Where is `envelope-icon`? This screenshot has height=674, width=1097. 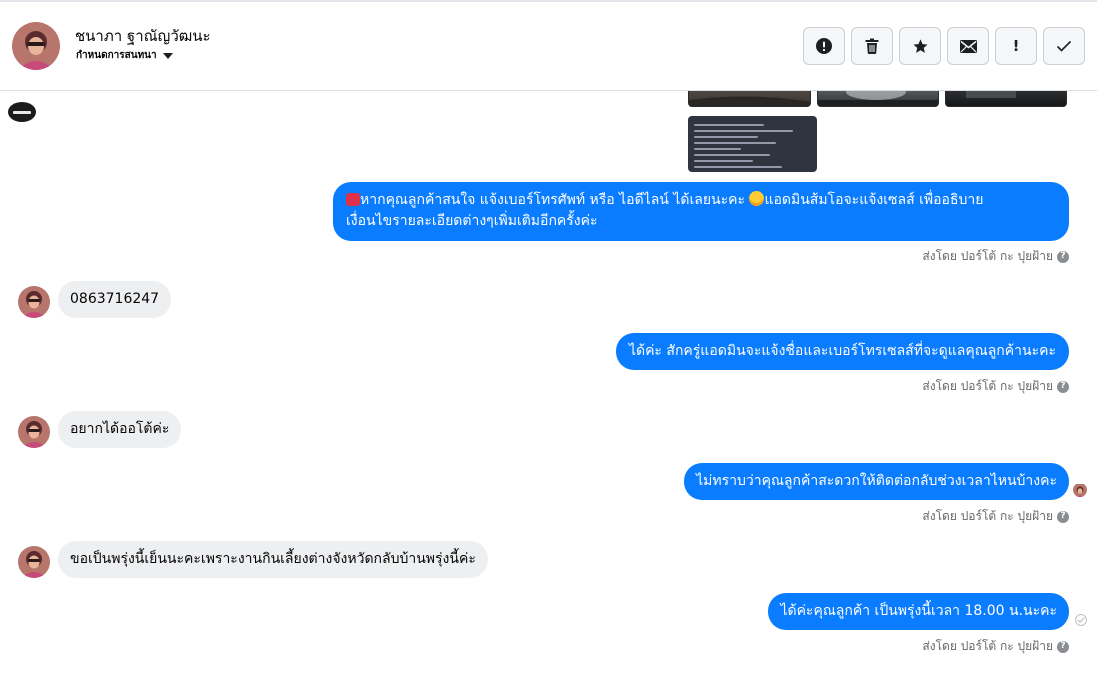
envelope-icon is located at coordinates (968, 46).